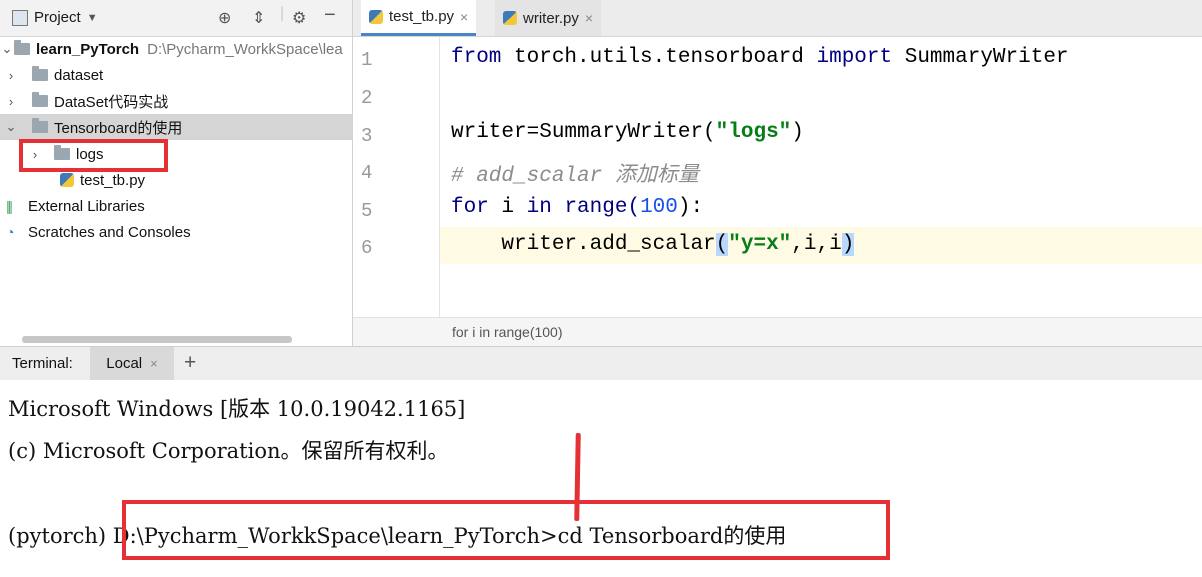 The width and height of the screenshot is (1202, 577). I want to click on scratches-icon: ◔, so click(10, 232).